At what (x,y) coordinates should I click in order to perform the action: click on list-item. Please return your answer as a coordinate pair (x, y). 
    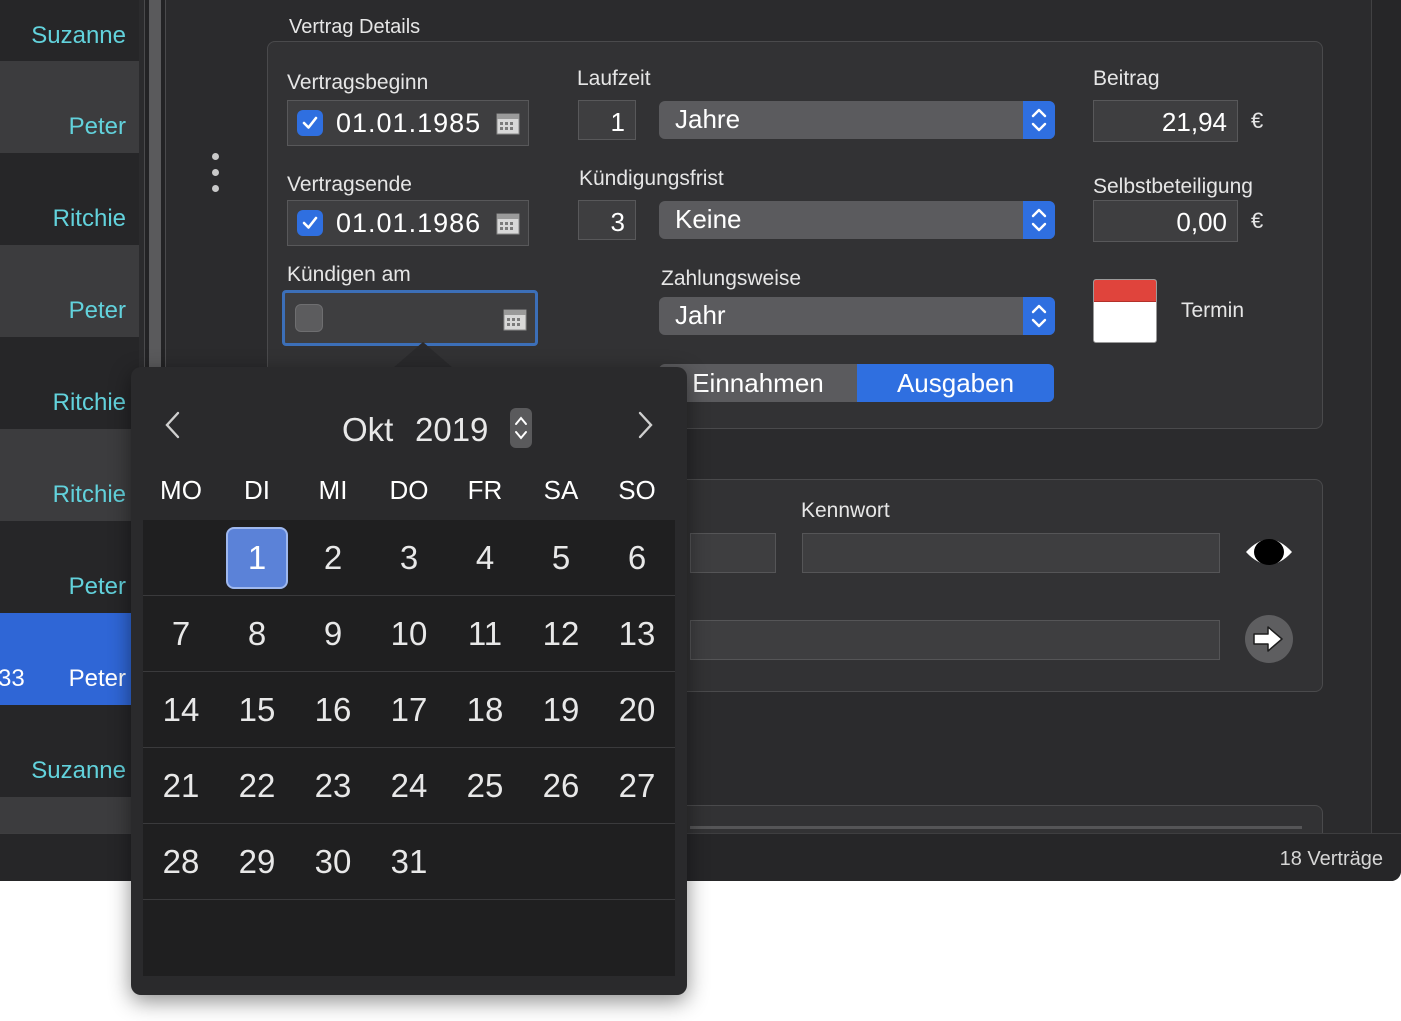
    Looking at the image, I should click on (69, 815).